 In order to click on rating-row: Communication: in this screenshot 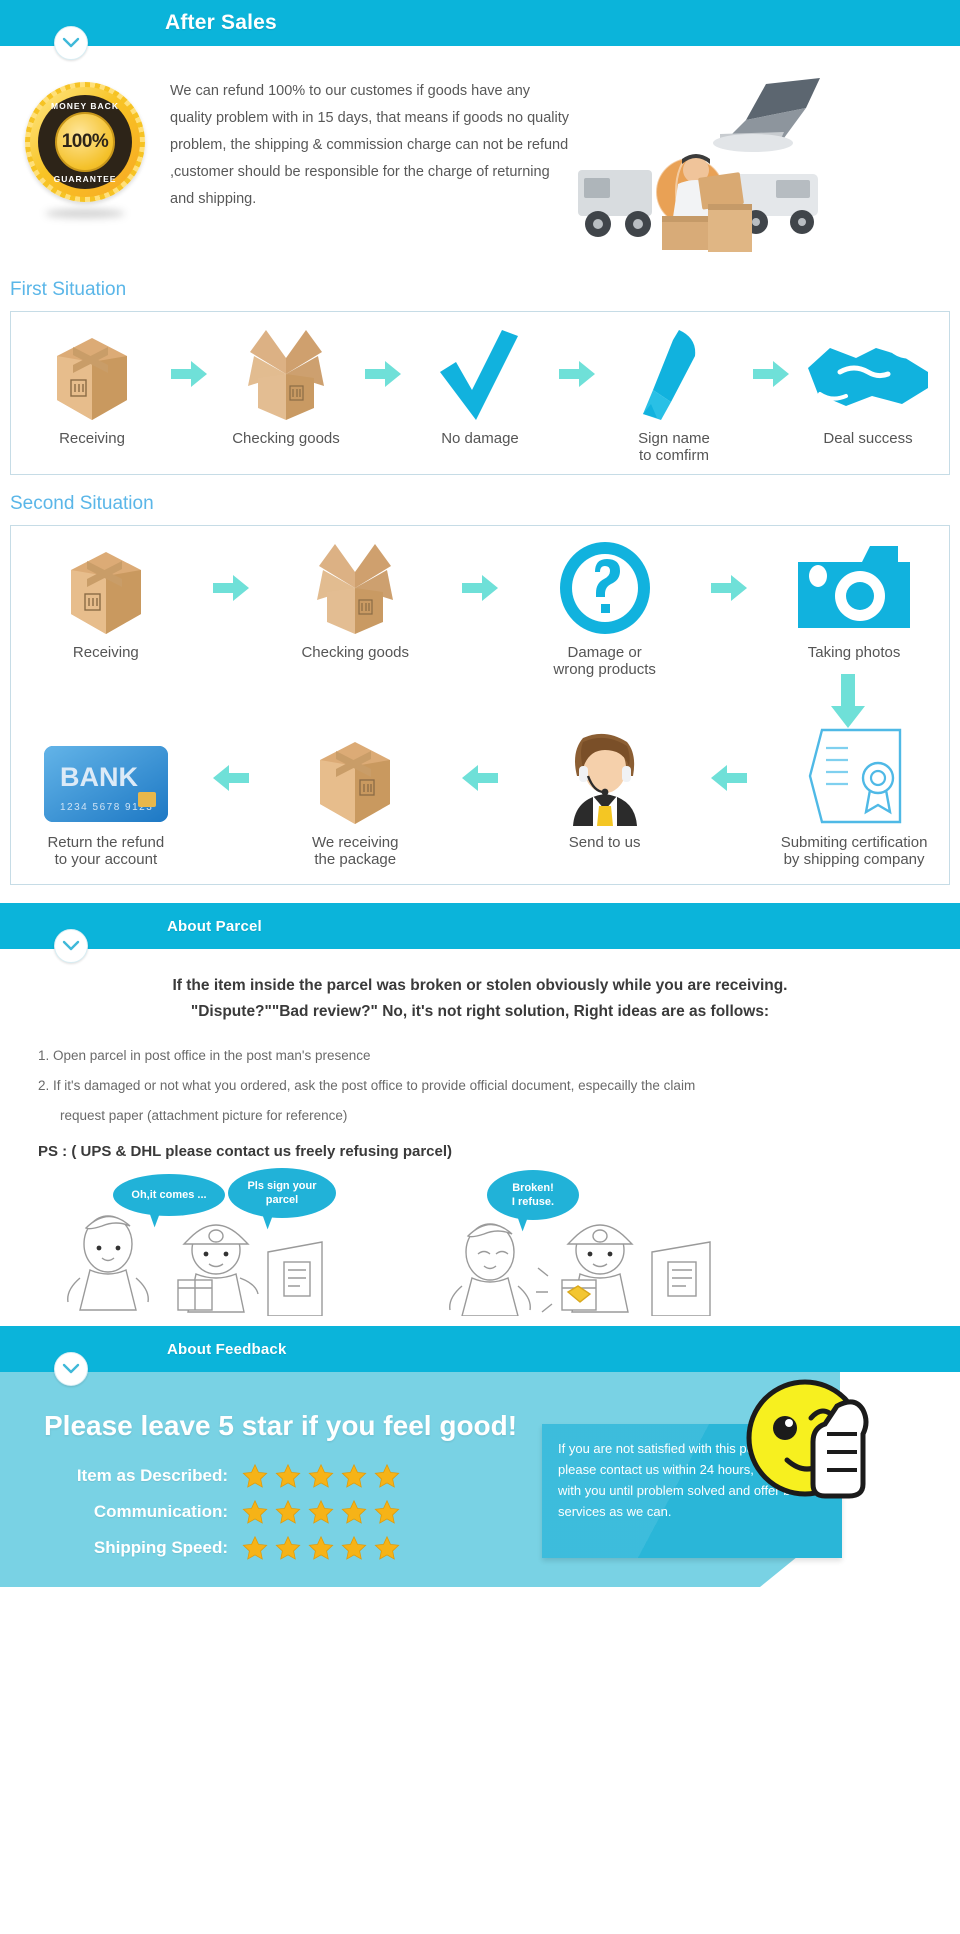, I will do `click(222, 1512)`.